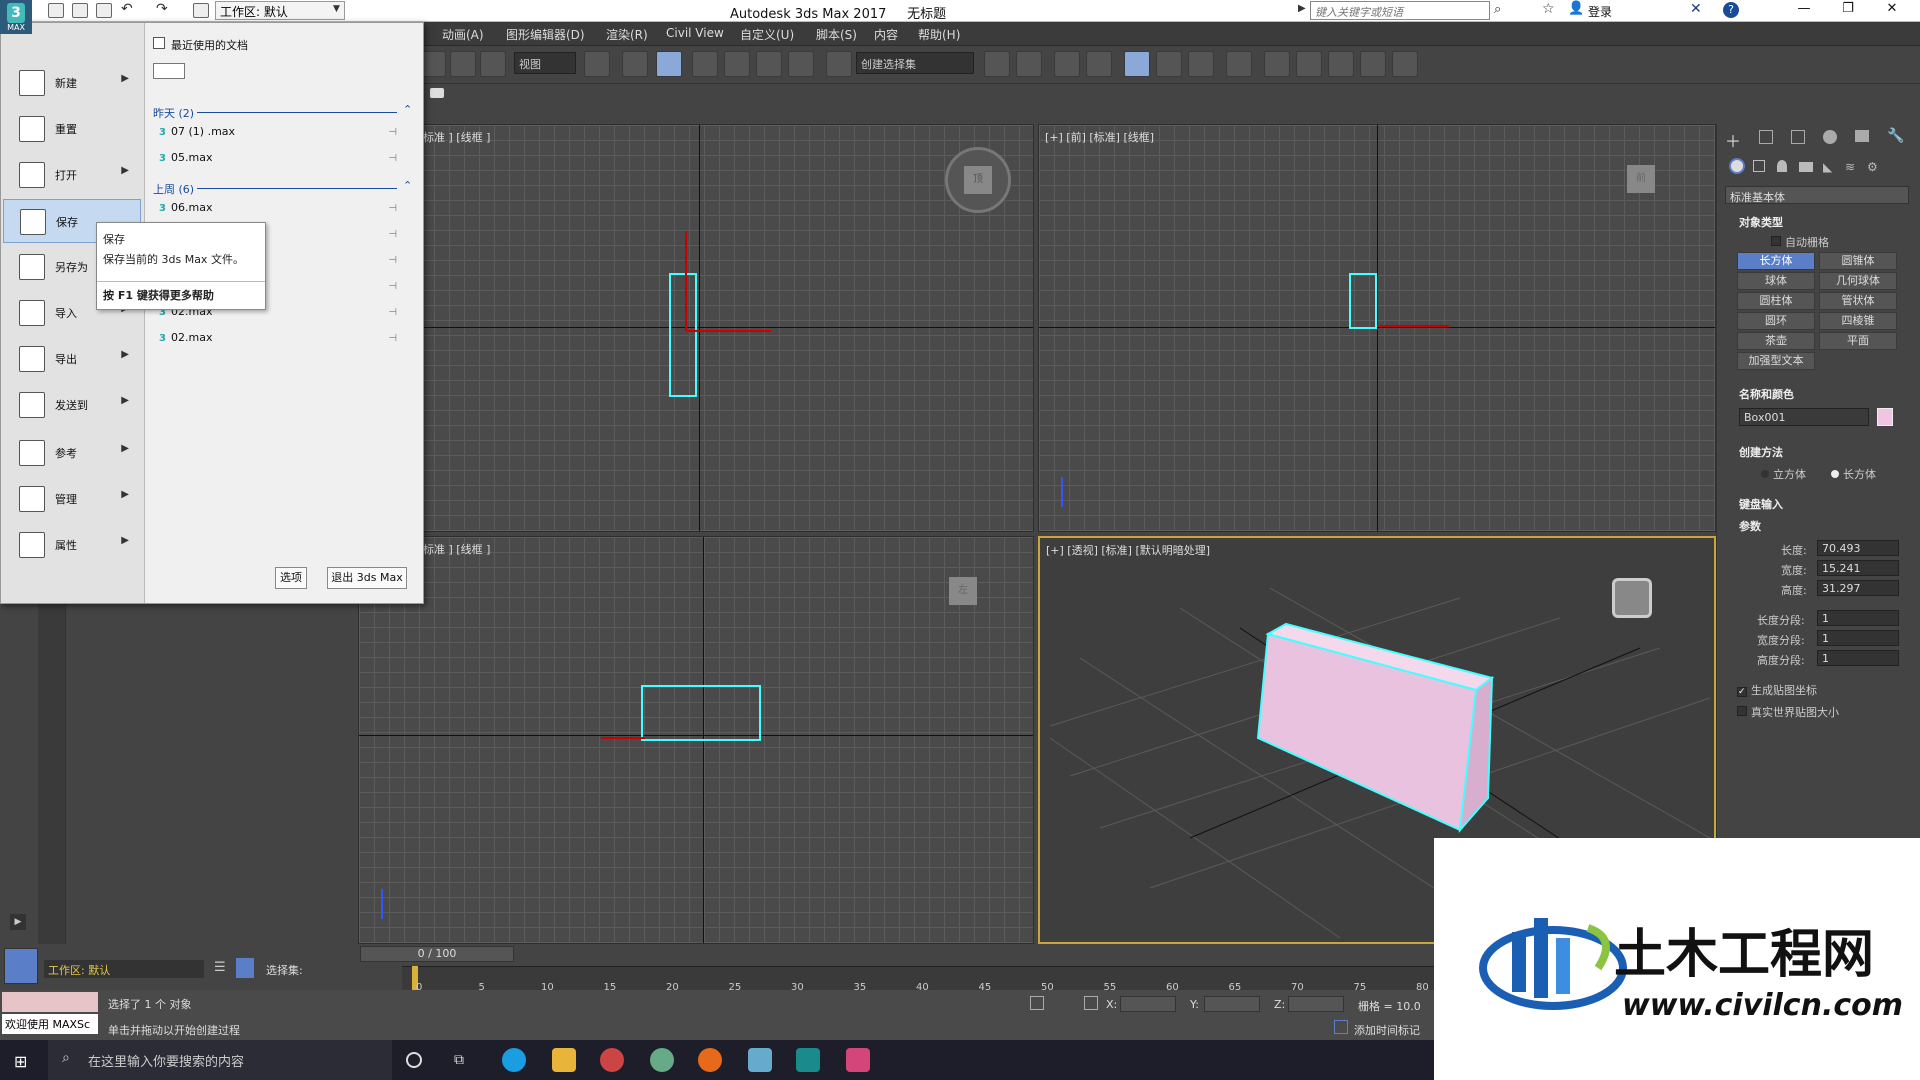 This screenshot has height=1080, width=1920. Describe the element at coordinates (696, 328) in the screenshot. I see `viewport-top: 标准 ] [线框 ] 顶` at that location.